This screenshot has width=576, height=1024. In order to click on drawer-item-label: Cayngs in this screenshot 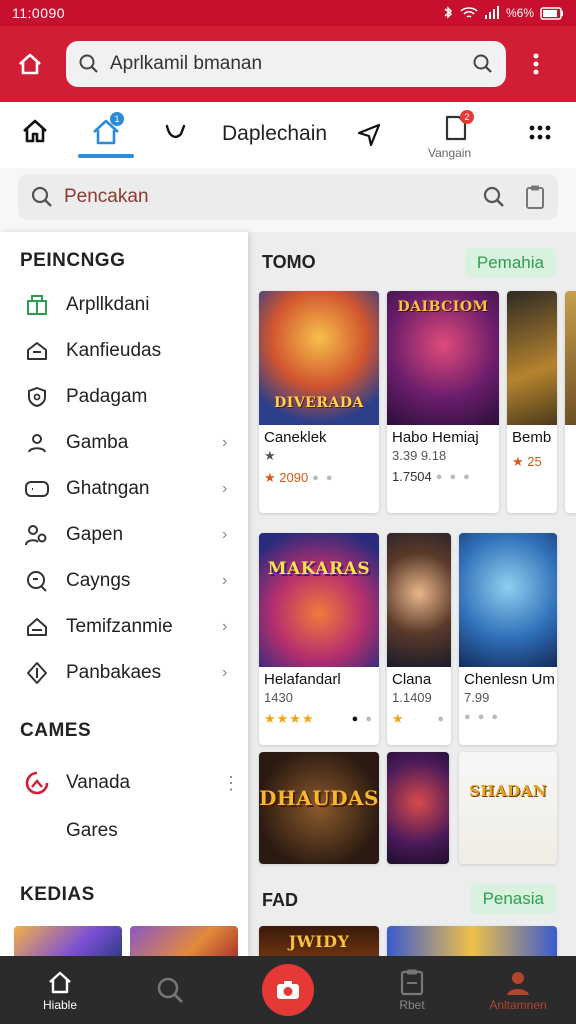, I will do `click(98, 580)`.